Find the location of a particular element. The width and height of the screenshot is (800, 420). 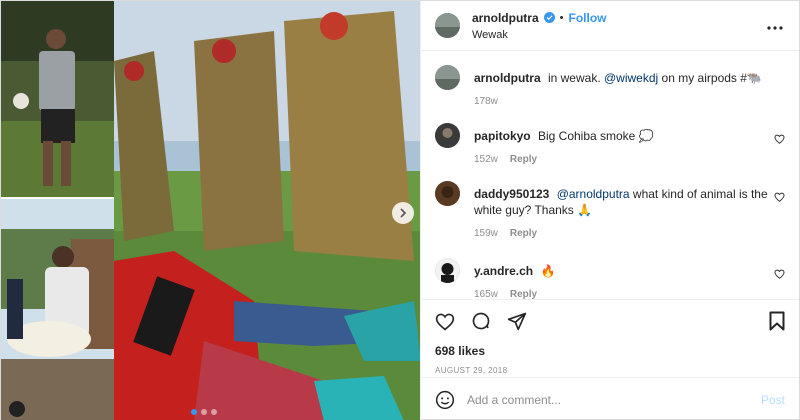

post-location-link: Wewak is located at coordinates (617, 35).